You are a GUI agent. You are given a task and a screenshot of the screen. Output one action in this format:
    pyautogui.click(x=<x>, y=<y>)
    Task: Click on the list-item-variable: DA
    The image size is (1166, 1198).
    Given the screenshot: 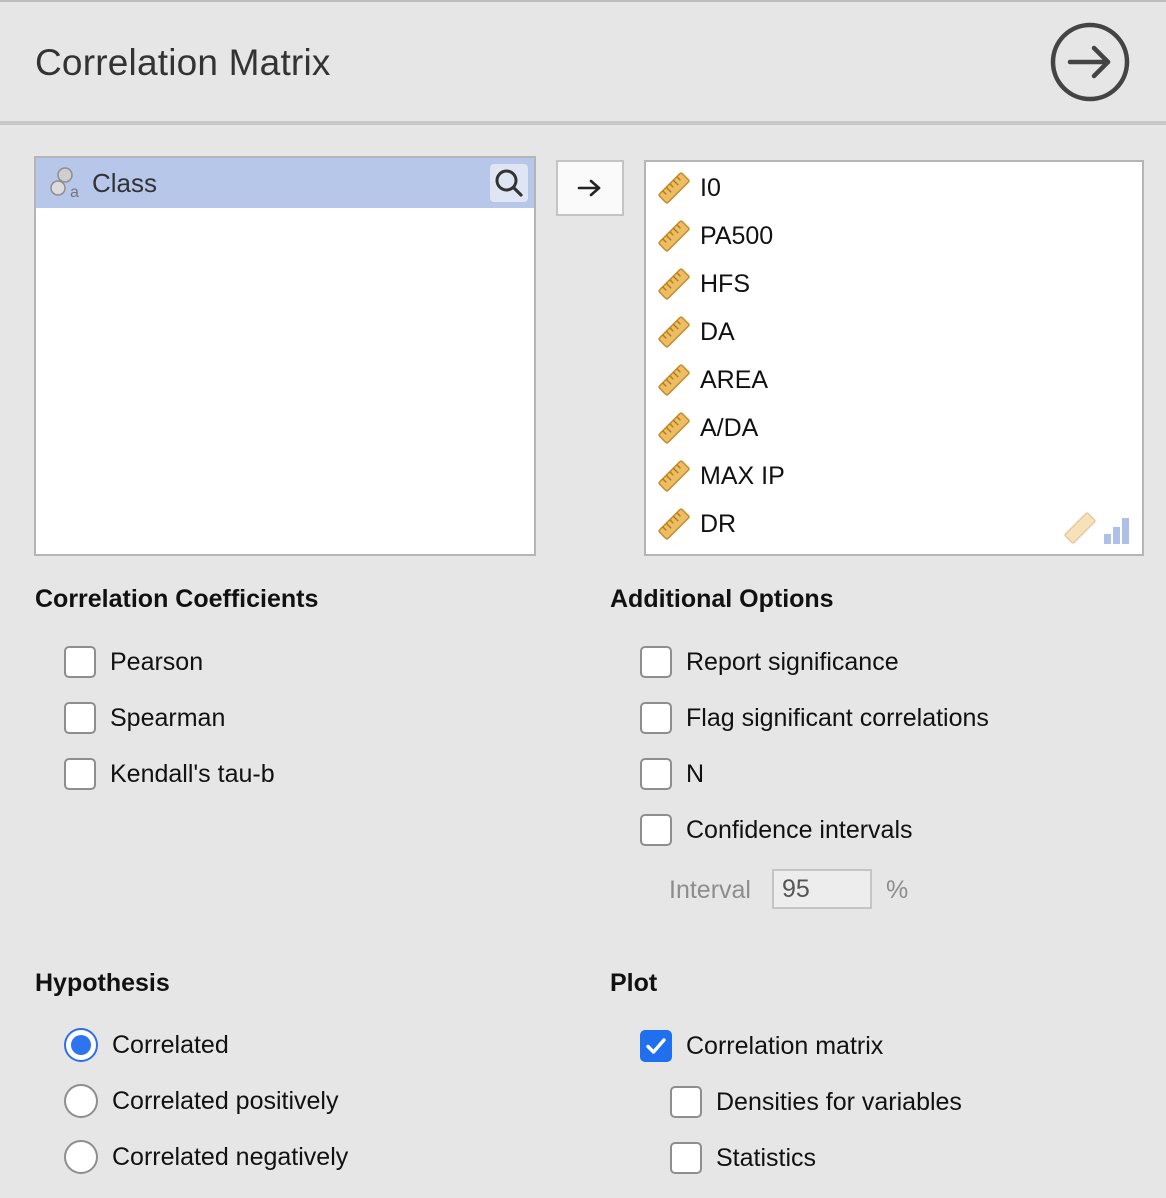 What is the action you would take?
    pyautogui.click(x=695, y=332)
    